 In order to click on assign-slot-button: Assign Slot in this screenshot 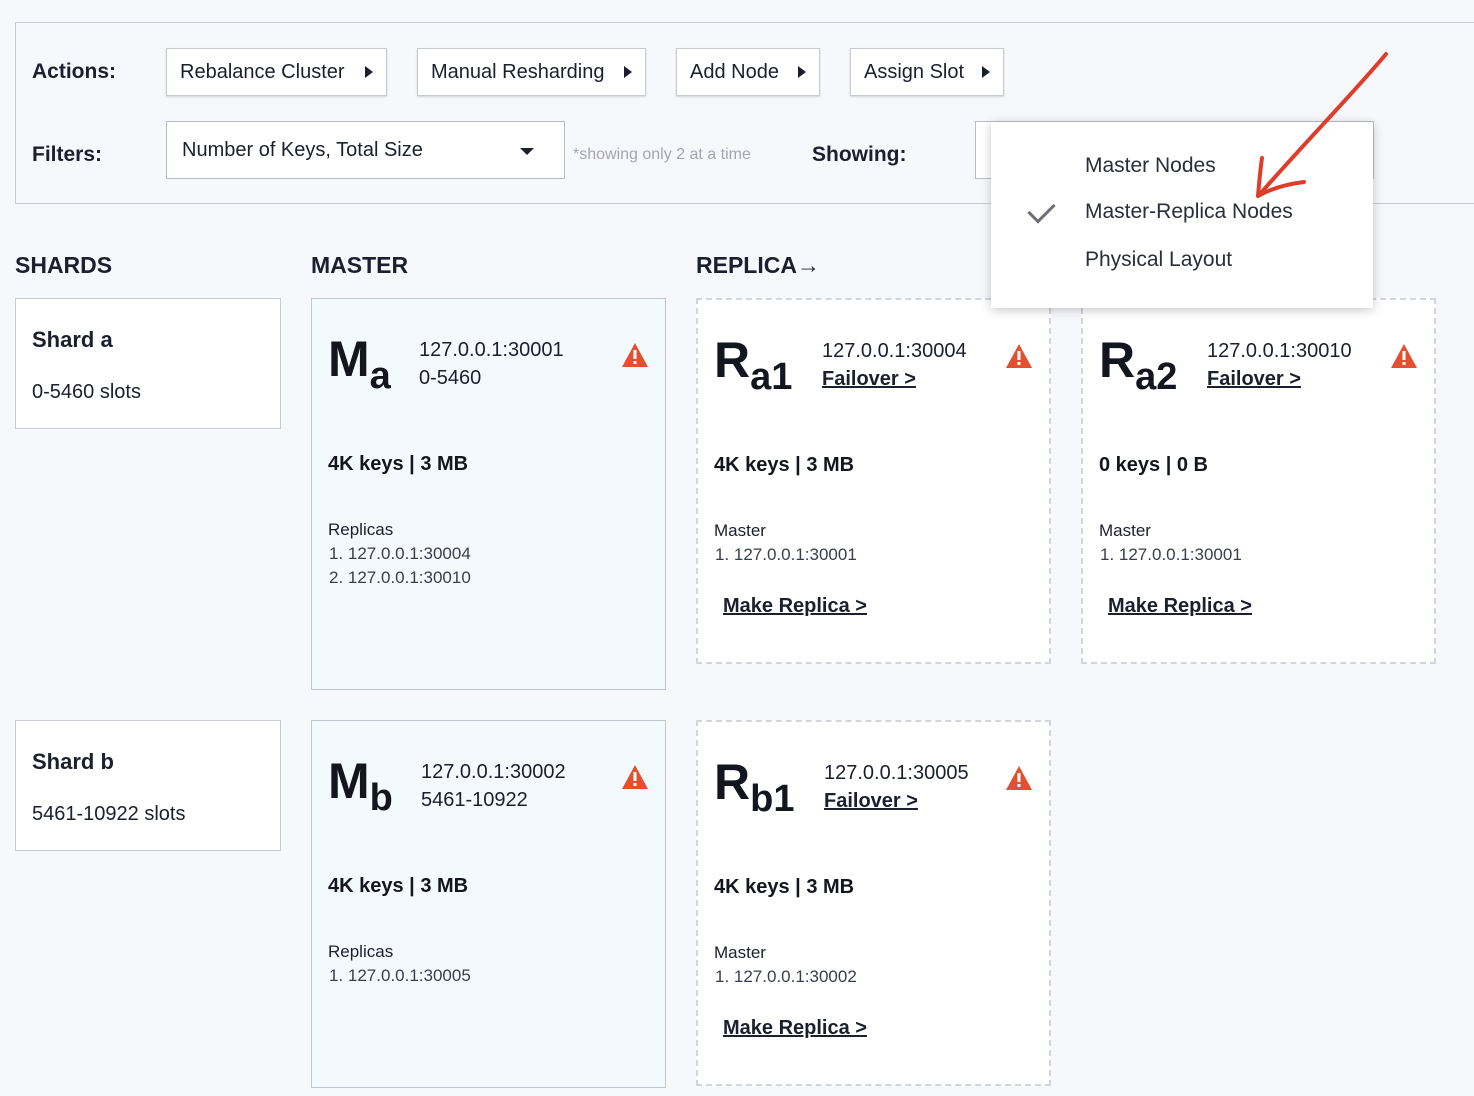, I will do `click(927, 72)`.